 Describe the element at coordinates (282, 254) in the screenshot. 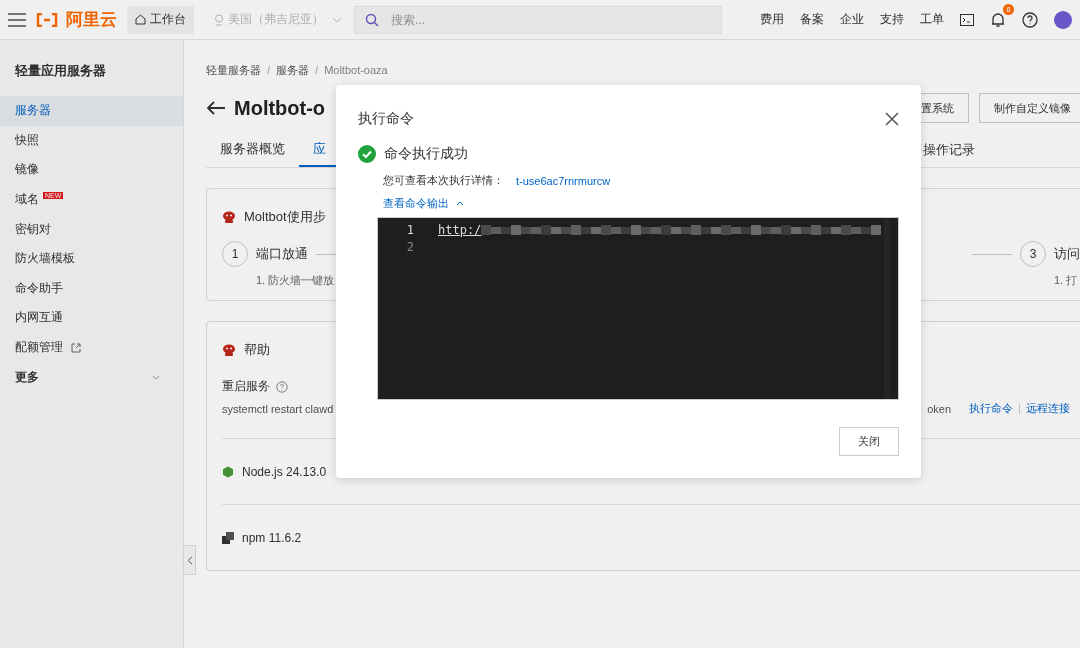

I see `step-title: 端口放通` at that location.